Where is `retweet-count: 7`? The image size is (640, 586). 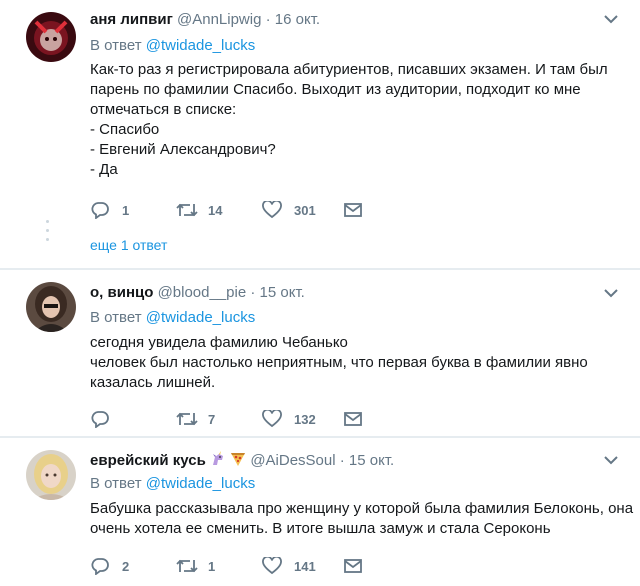
retweet-count: 7 is located at coordinates (212, 419).